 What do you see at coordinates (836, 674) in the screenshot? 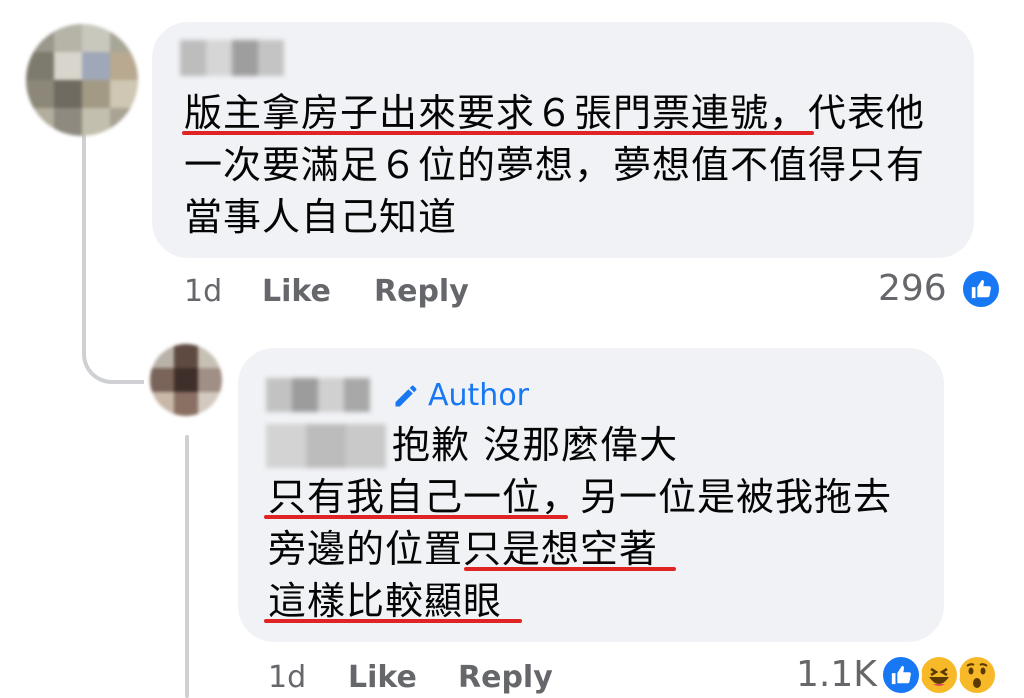
I see `reaction-count: 1.1K` at bounding box center [836, 674].